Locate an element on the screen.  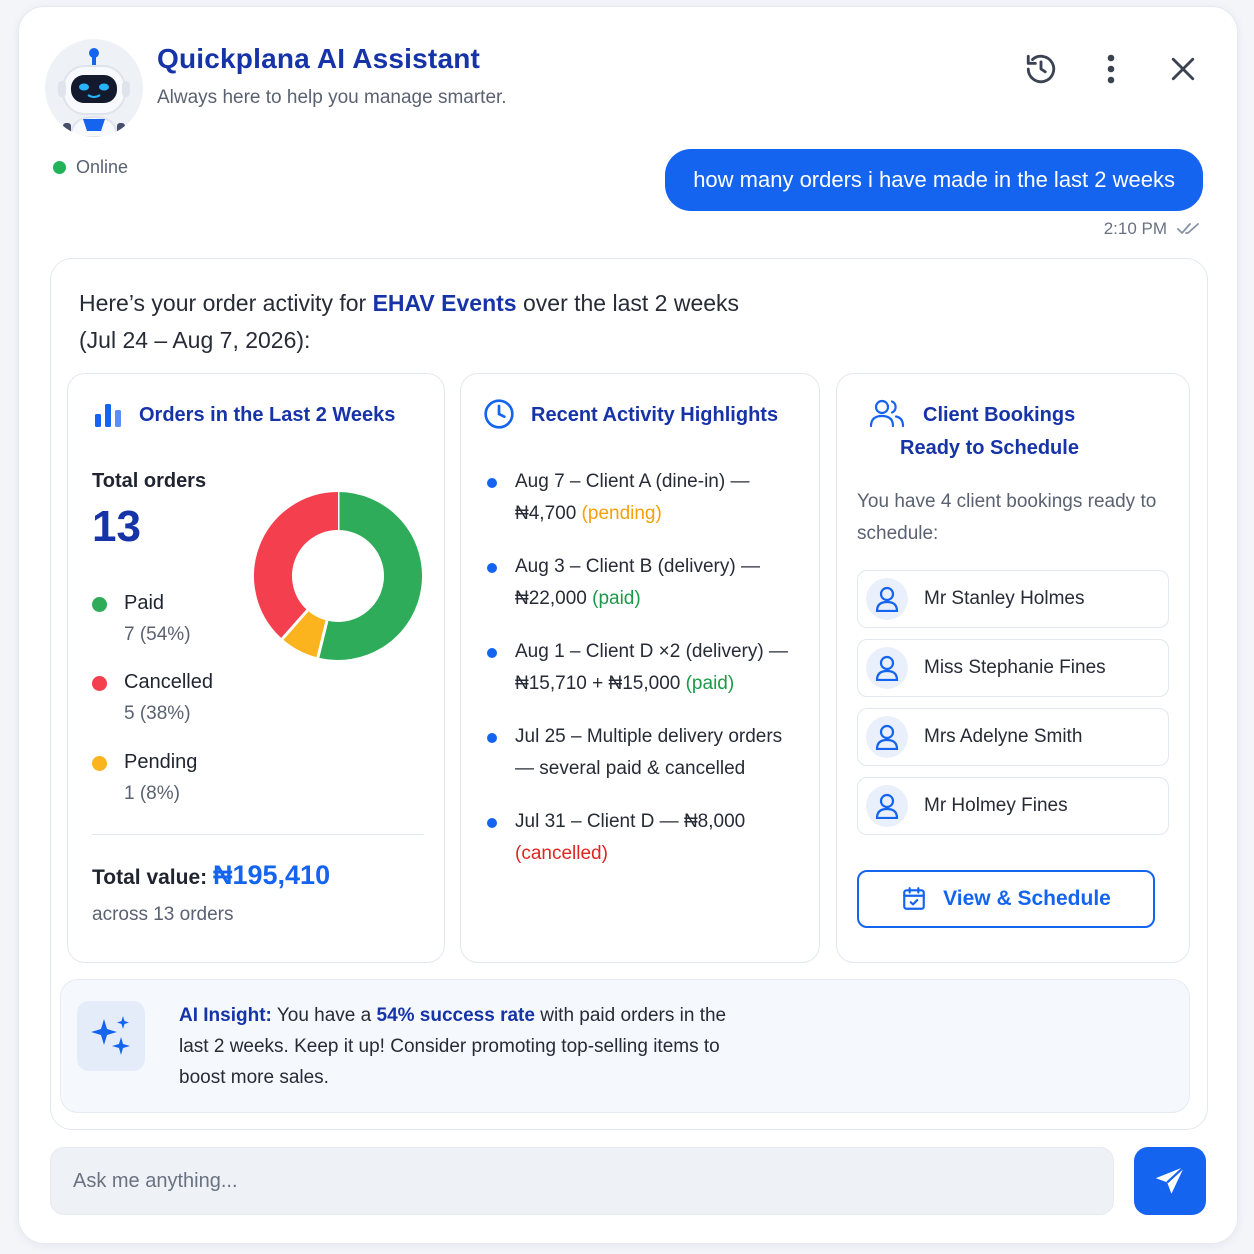
assistant-avatar is located at coordinates (94, 88).